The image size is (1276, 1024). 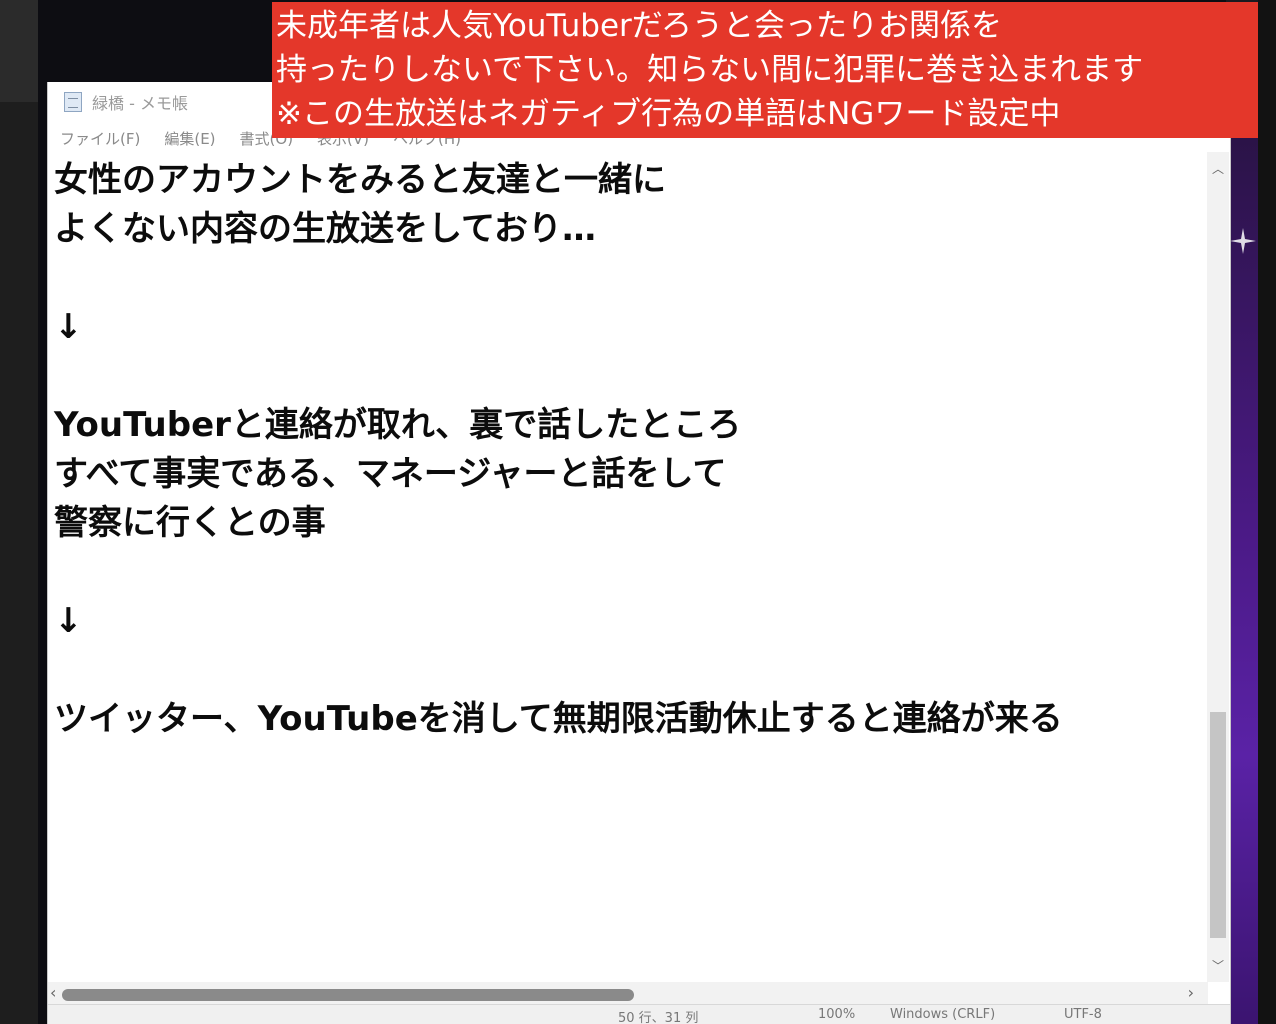 What do you see at coordinates (19, 512) in the screenshot?
I see `desktop-left-strip` at bounding box center [19, 512].